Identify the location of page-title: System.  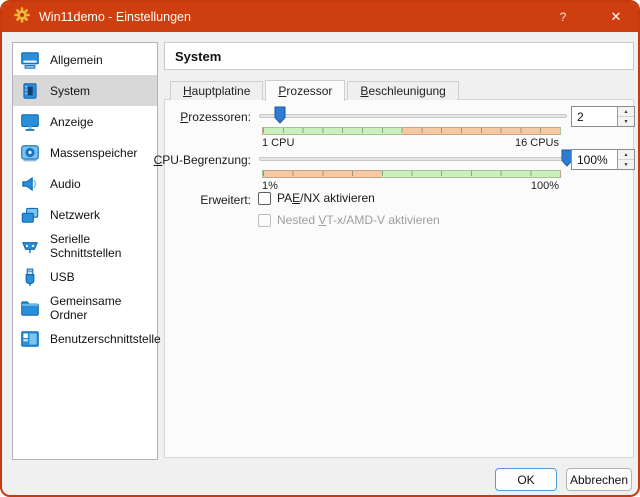
(198, 56).